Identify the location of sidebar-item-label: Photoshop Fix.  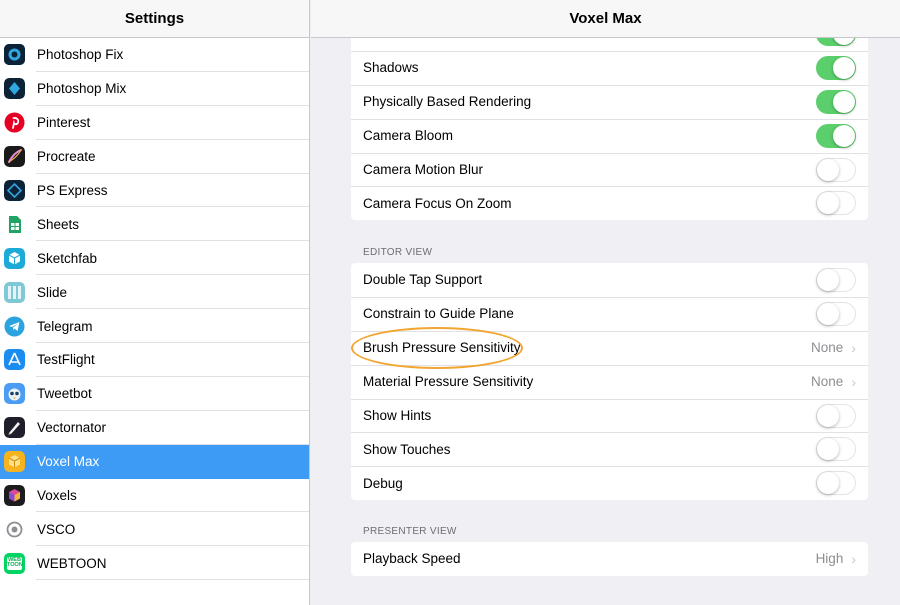
(80, 55).